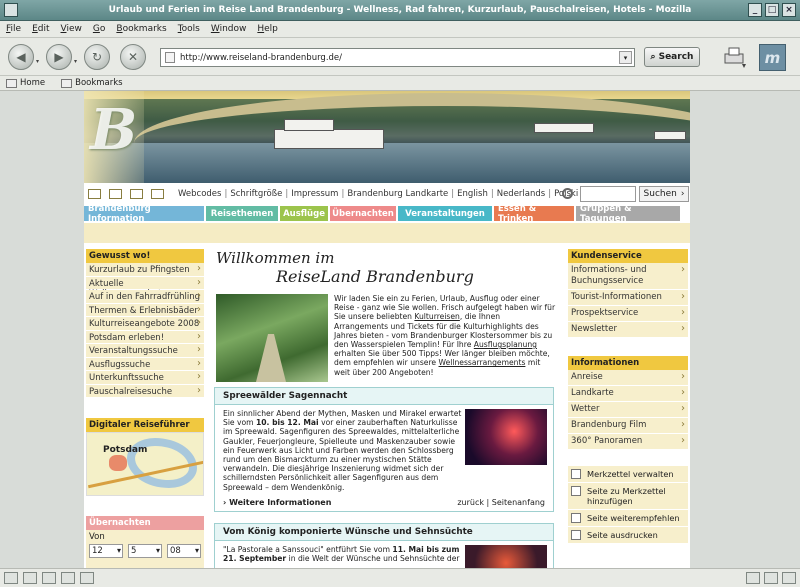  I want to click on right-item: Informations- und Buchungsservice, so click(628, 276).